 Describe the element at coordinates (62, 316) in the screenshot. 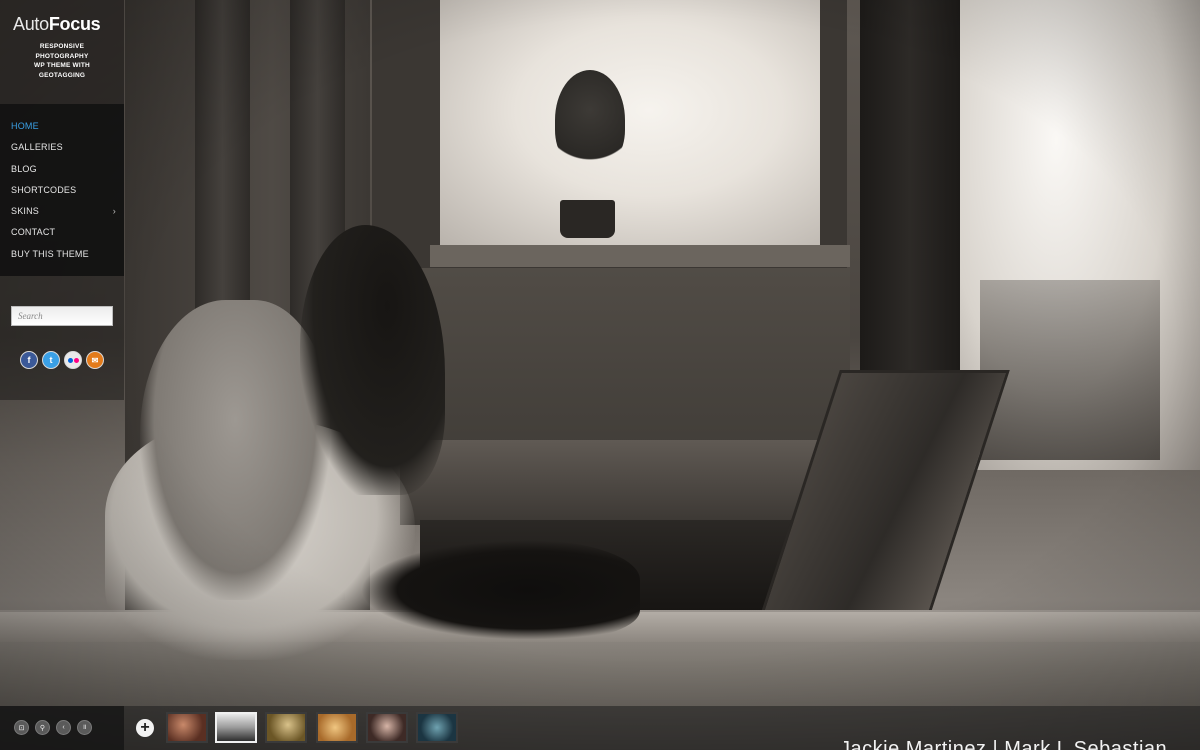

I see `search-input` at that location.